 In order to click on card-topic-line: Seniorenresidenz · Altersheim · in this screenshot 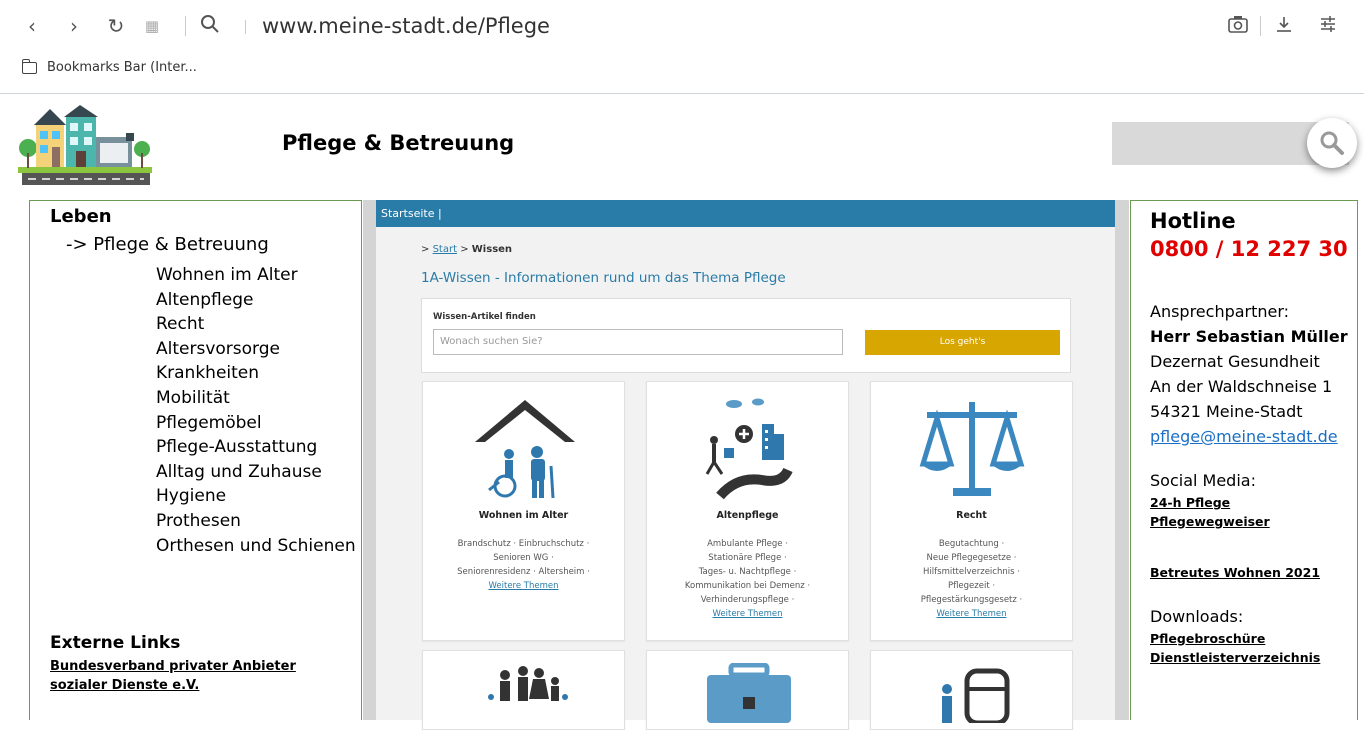, I will do `click(523, 572)`.